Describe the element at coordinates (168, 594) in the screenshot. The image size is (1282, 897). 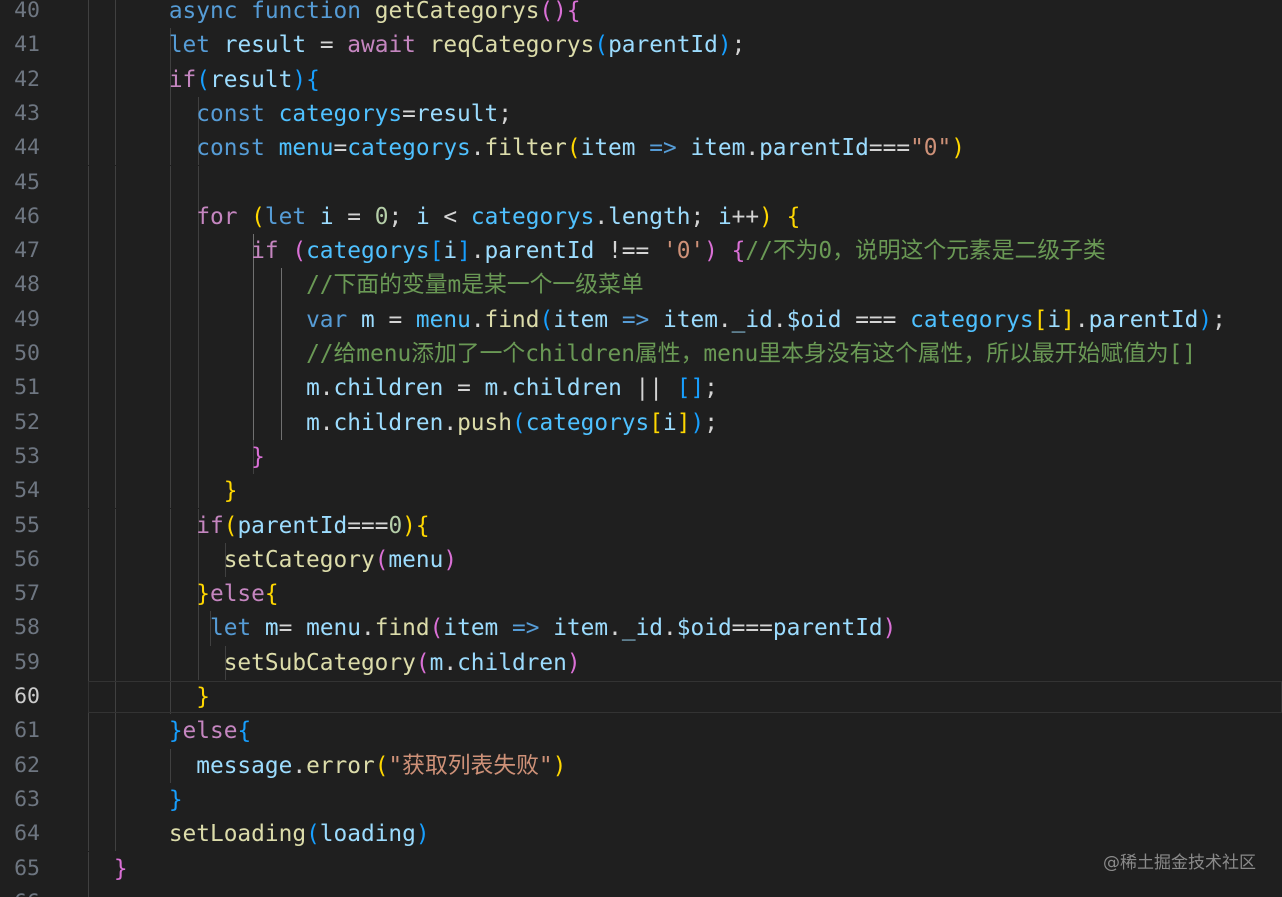
I see `code-text: }else{` at that location.